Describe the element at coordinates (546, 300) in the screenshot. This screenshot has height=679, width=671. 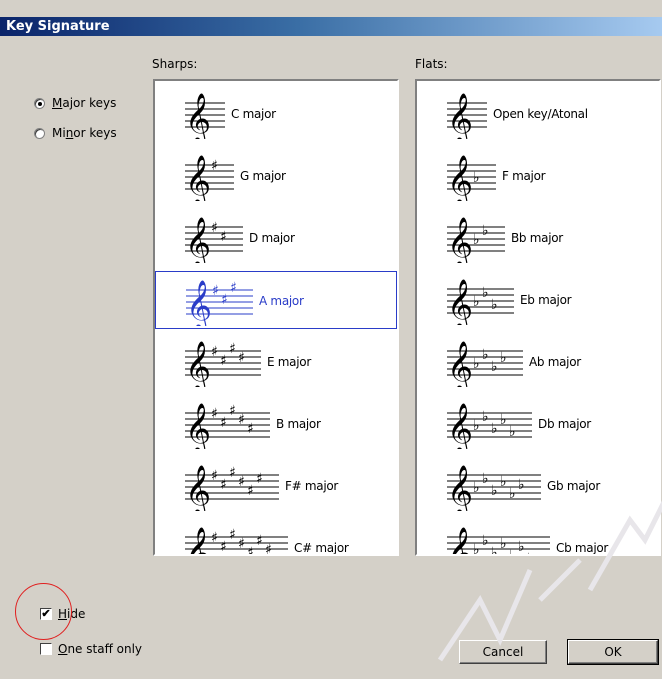
I see `key-name-label: Eb major` at that location.